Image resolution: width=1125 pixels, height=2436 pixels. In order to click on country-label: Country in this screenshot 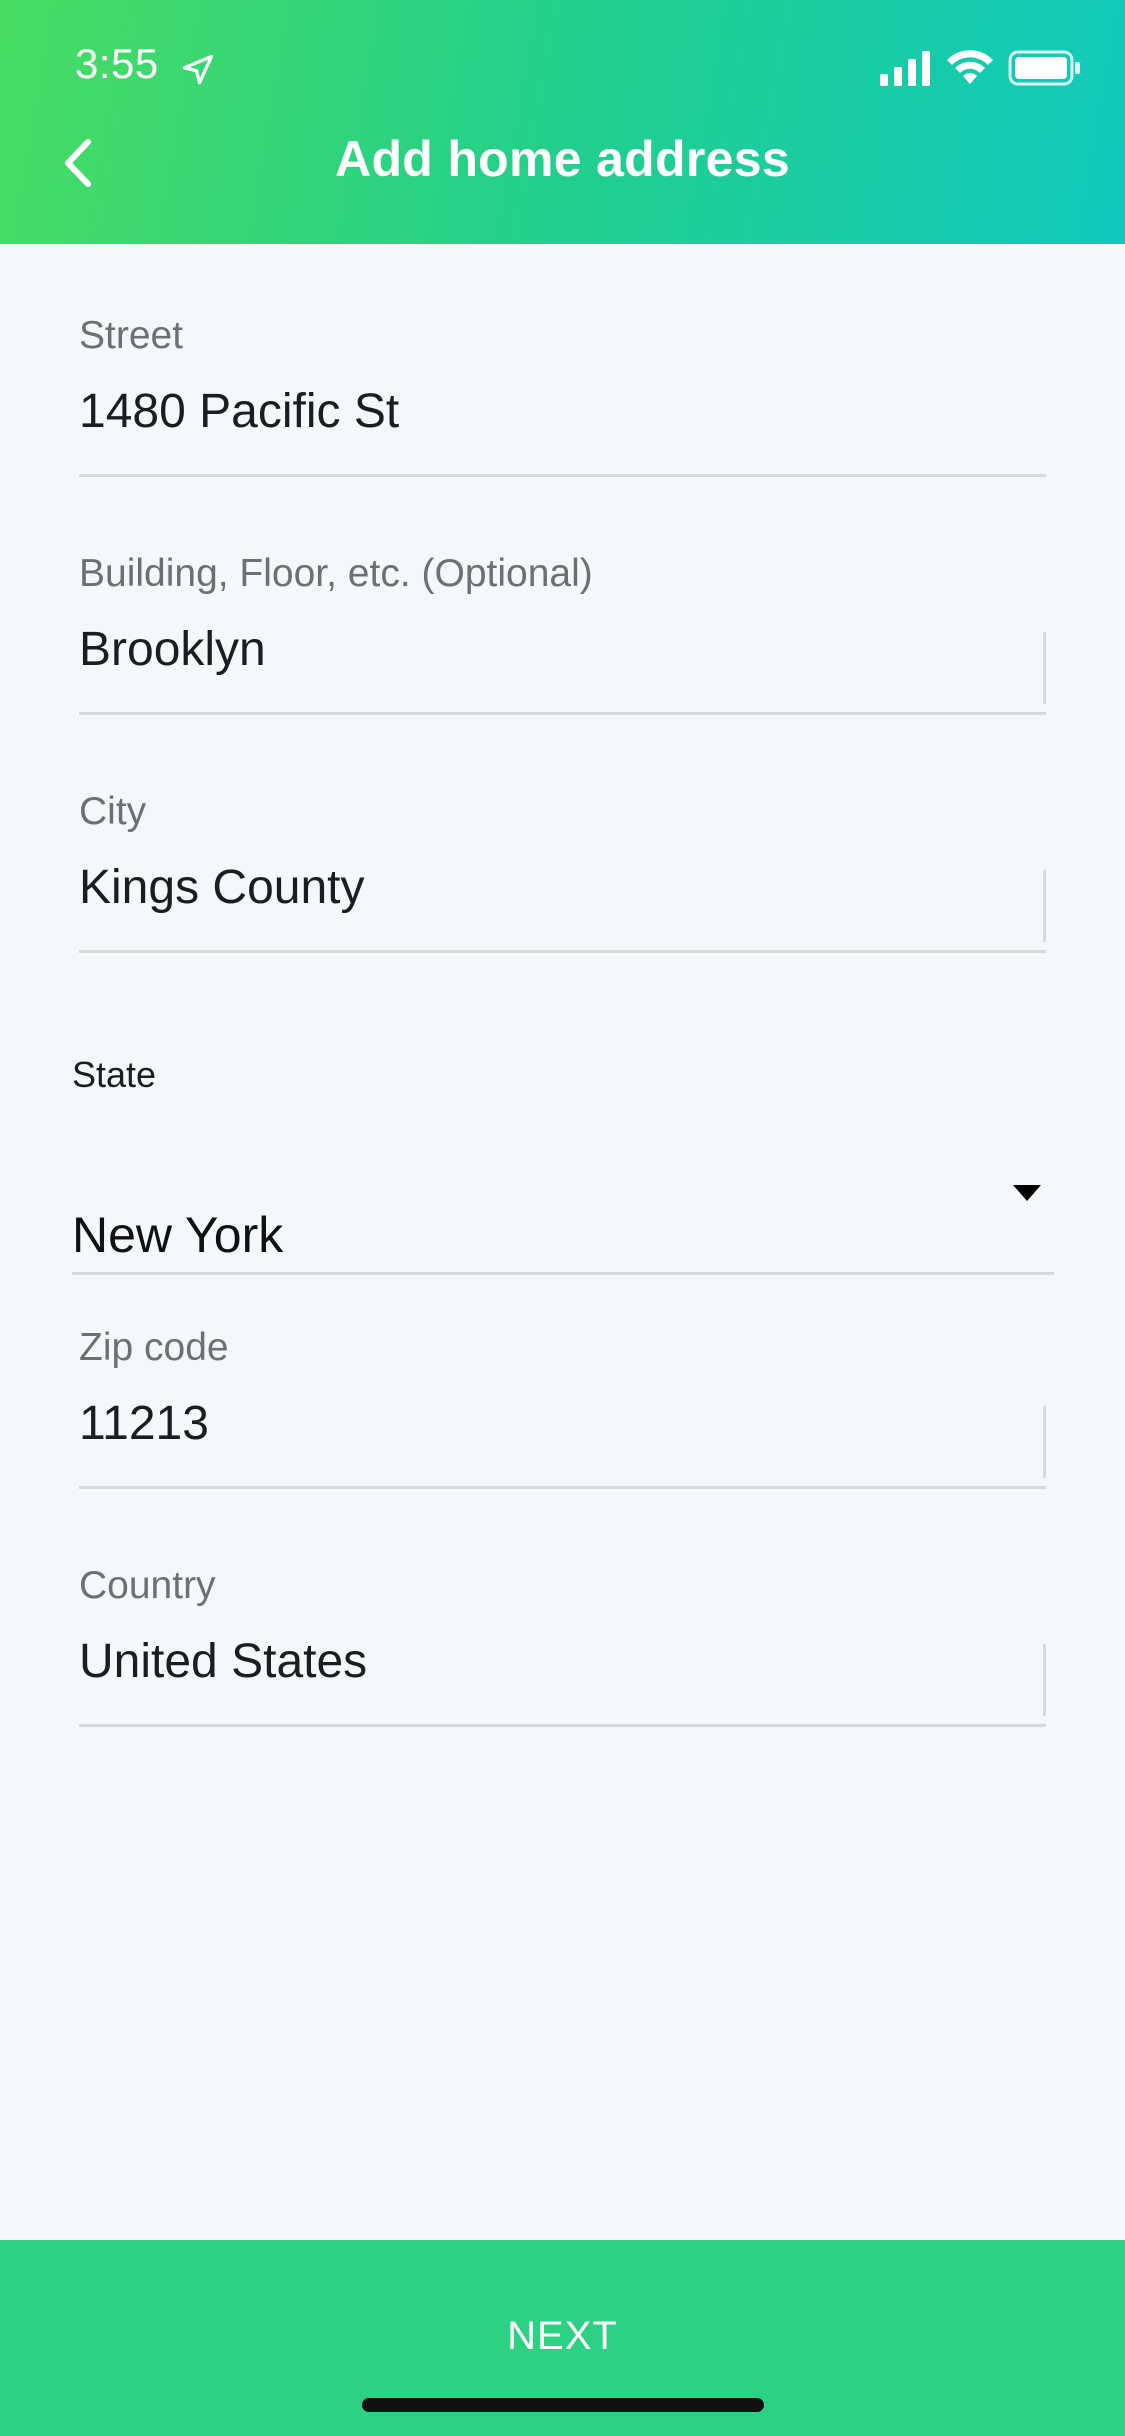, I will do `click(147, 1585)`.